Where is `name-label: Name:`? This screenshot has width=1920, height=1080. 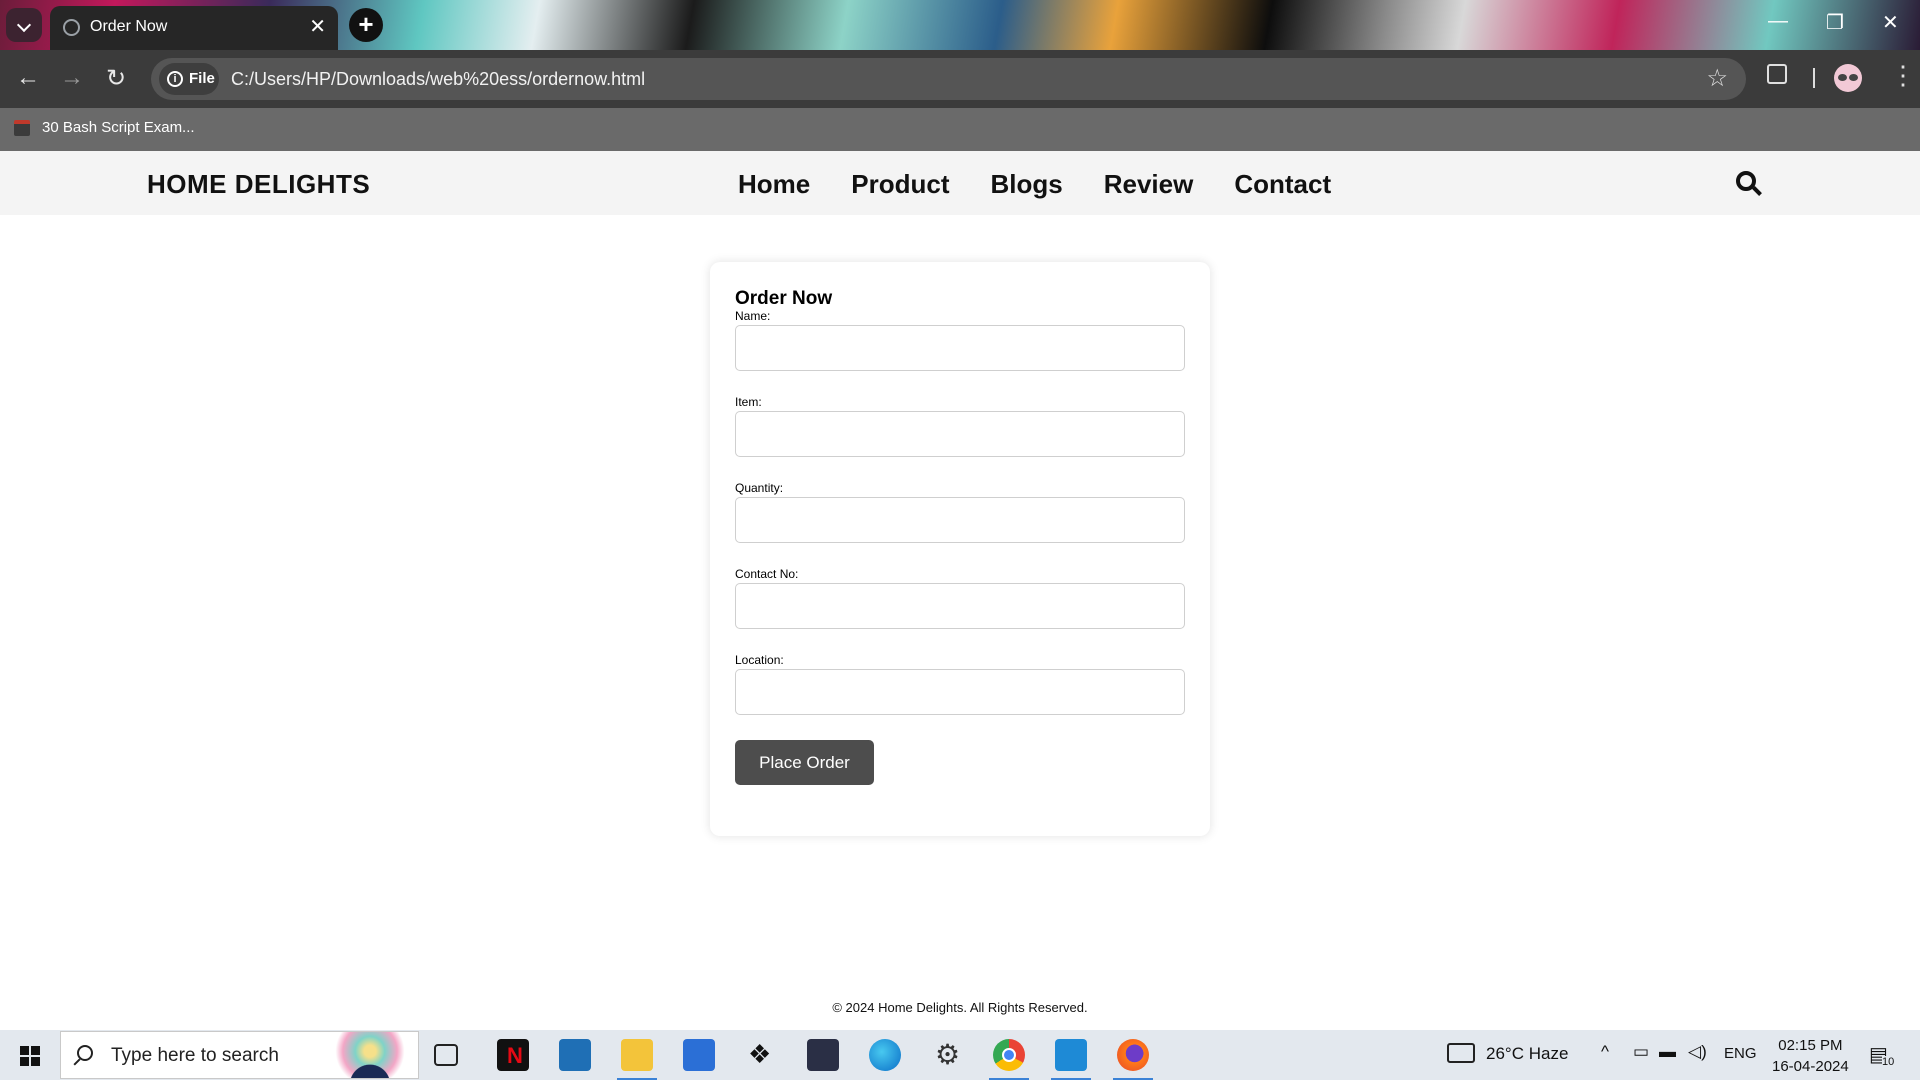
name-label: Name: is located at coordinates (753, 316).